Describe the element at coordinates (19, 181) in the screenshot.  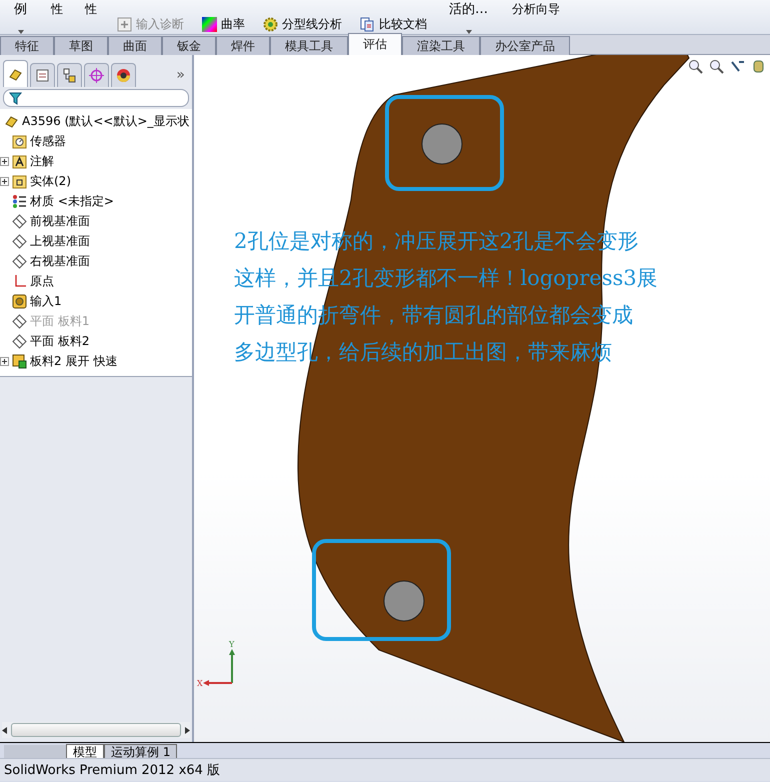
I see `folder-icon` at that location.